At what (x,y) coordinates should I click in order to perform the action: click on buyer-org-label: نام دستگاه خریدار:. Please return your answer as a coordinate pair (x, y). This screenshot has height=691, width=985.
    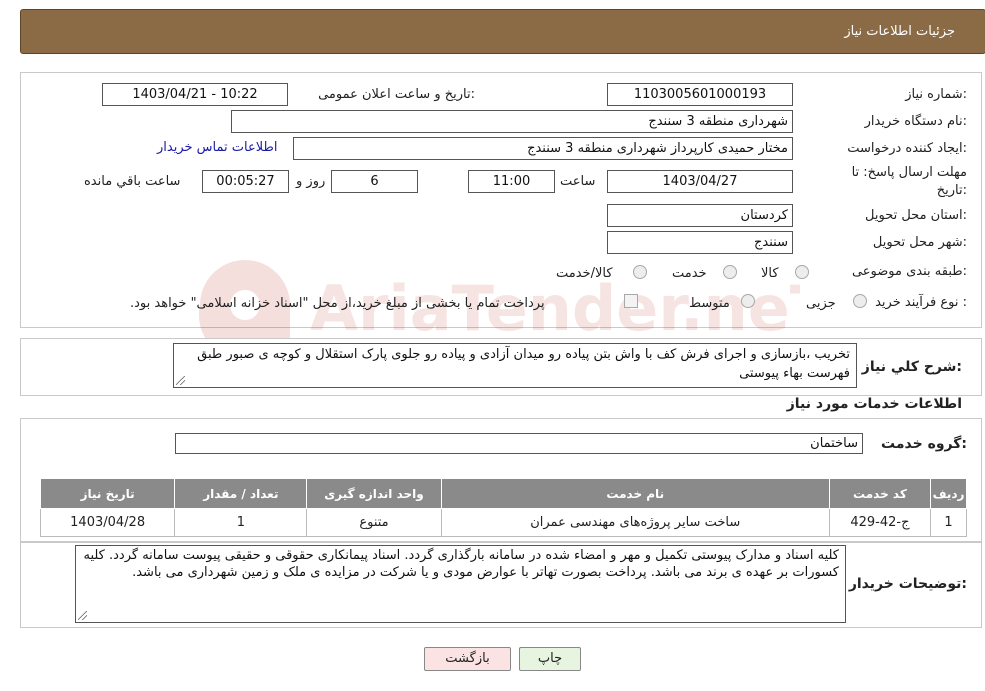
    Looking at the image, I should click on (915, 121).